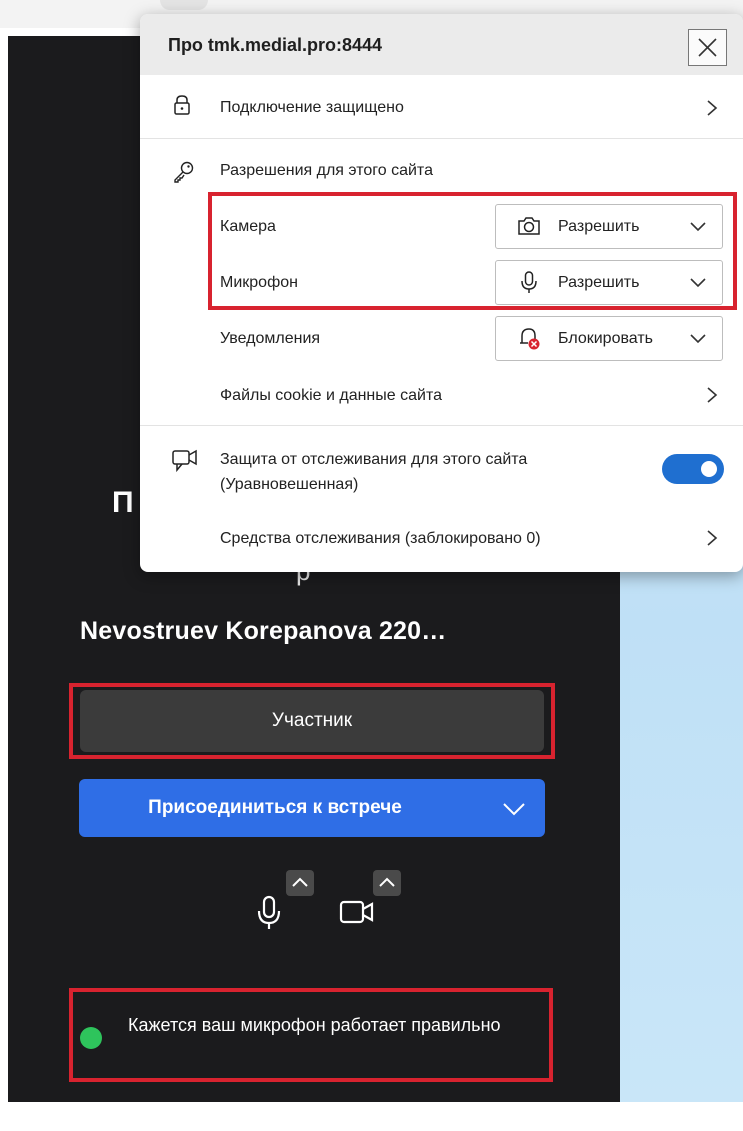 The width and height of the screenshot is (743, 1131). What do you see at coordinates (605, 338) in the screenshot?
I see `notifications-permission-value: Блокировать` at bounding box center [605, 338].